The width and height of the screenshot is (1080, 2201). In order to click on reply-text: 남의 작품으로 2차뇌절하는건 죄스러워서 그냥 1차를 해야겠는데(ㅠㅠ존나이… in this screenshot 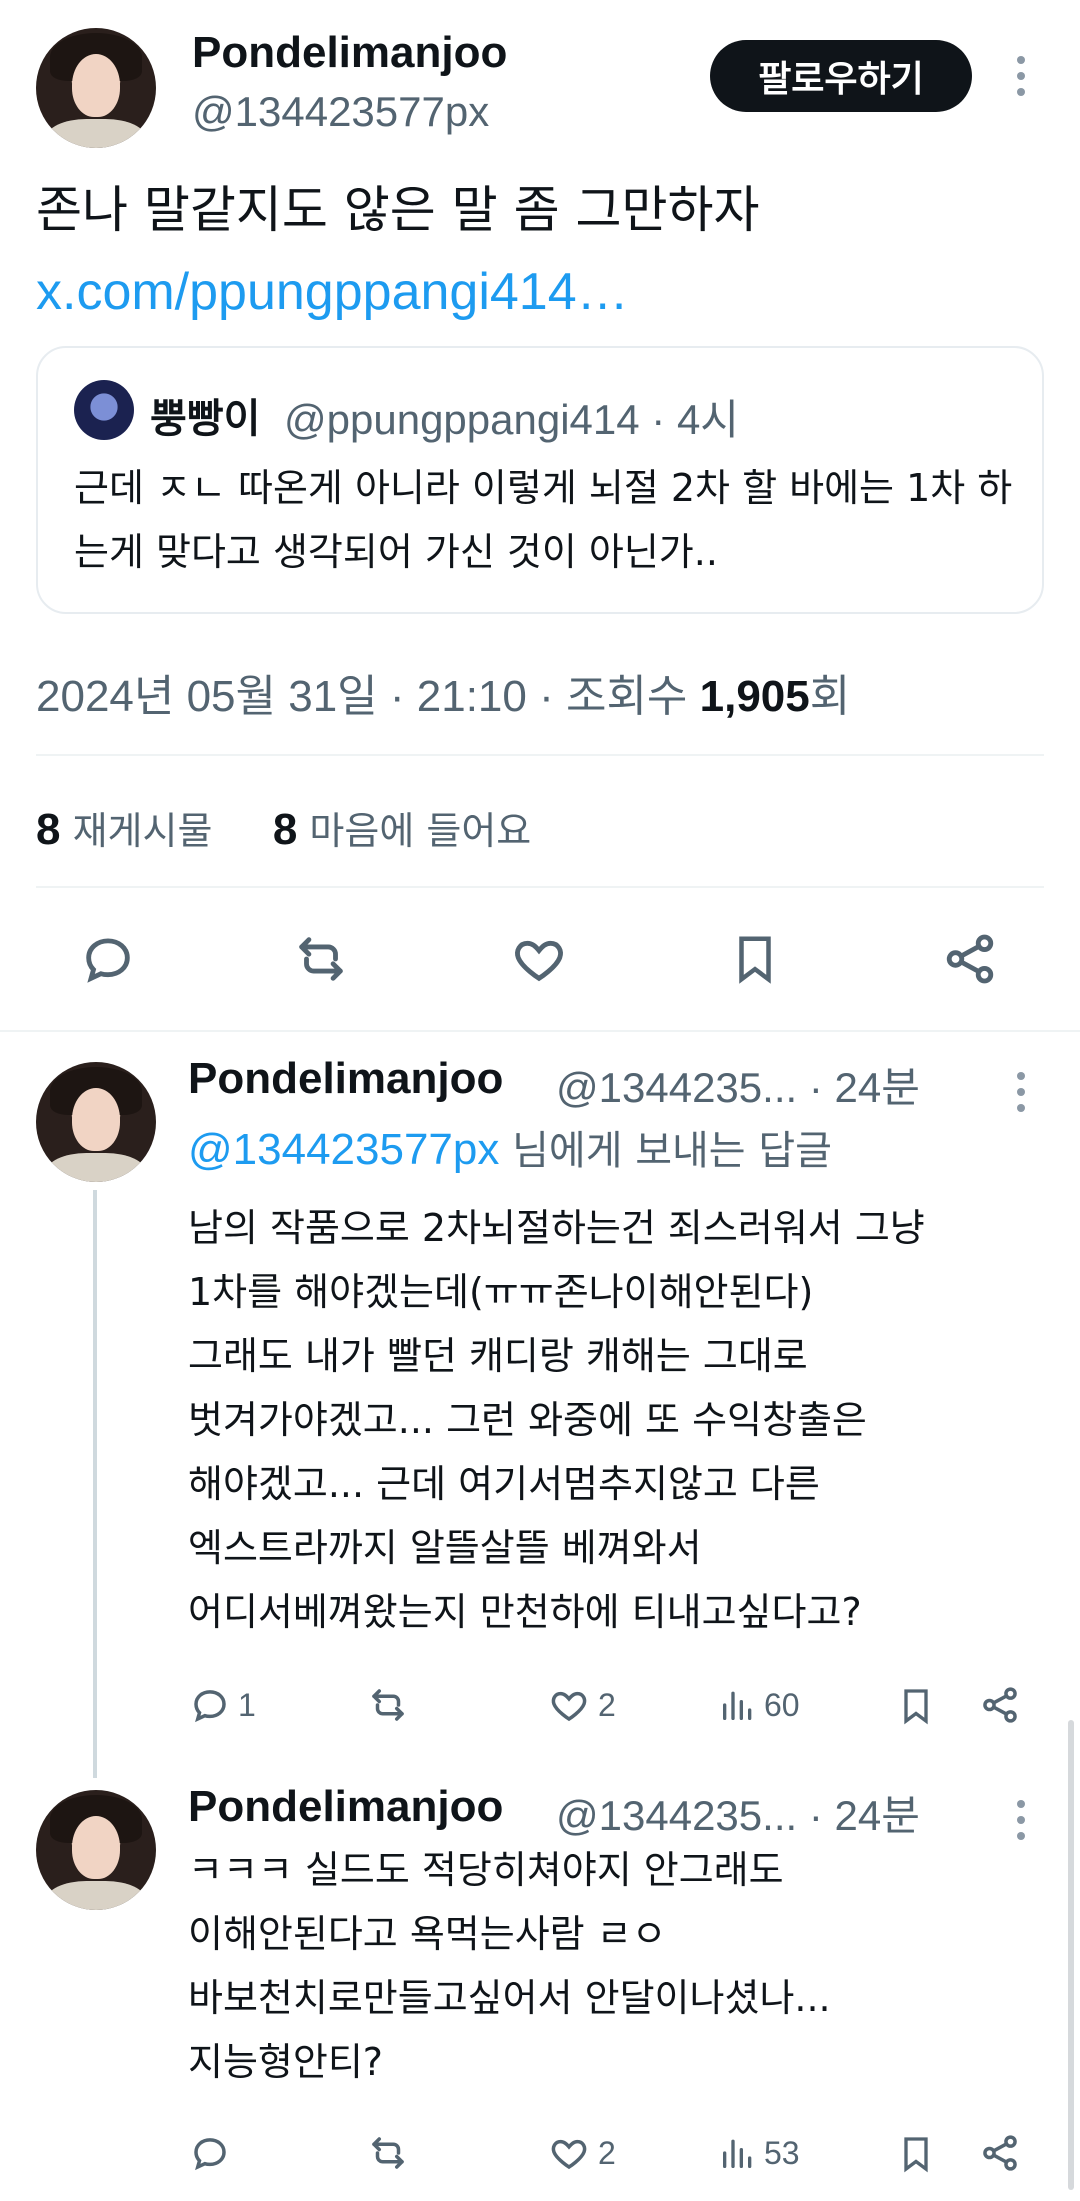, I will do `click(556, 1420)`.